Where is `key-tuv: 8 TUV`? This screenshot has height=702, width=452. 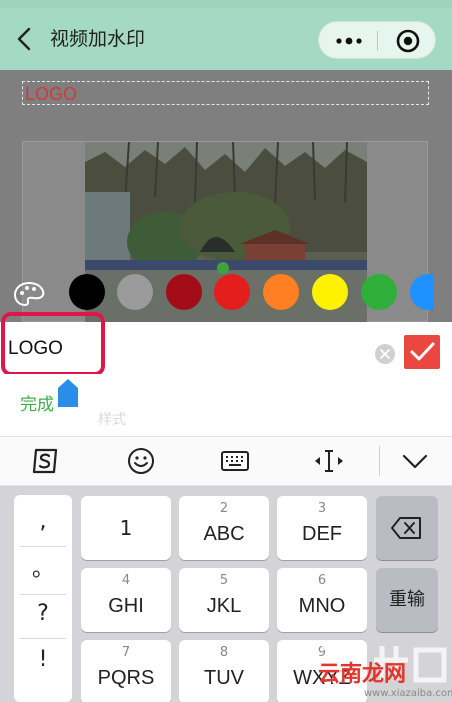 key-tuv: 8 TUV is located at coordinates (224, 671).